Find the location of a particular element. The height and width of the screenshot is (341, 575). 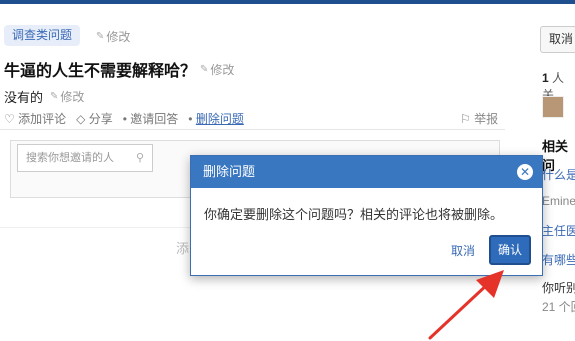

share-button: ◇ 分享 is located at coordinates (94, 118).